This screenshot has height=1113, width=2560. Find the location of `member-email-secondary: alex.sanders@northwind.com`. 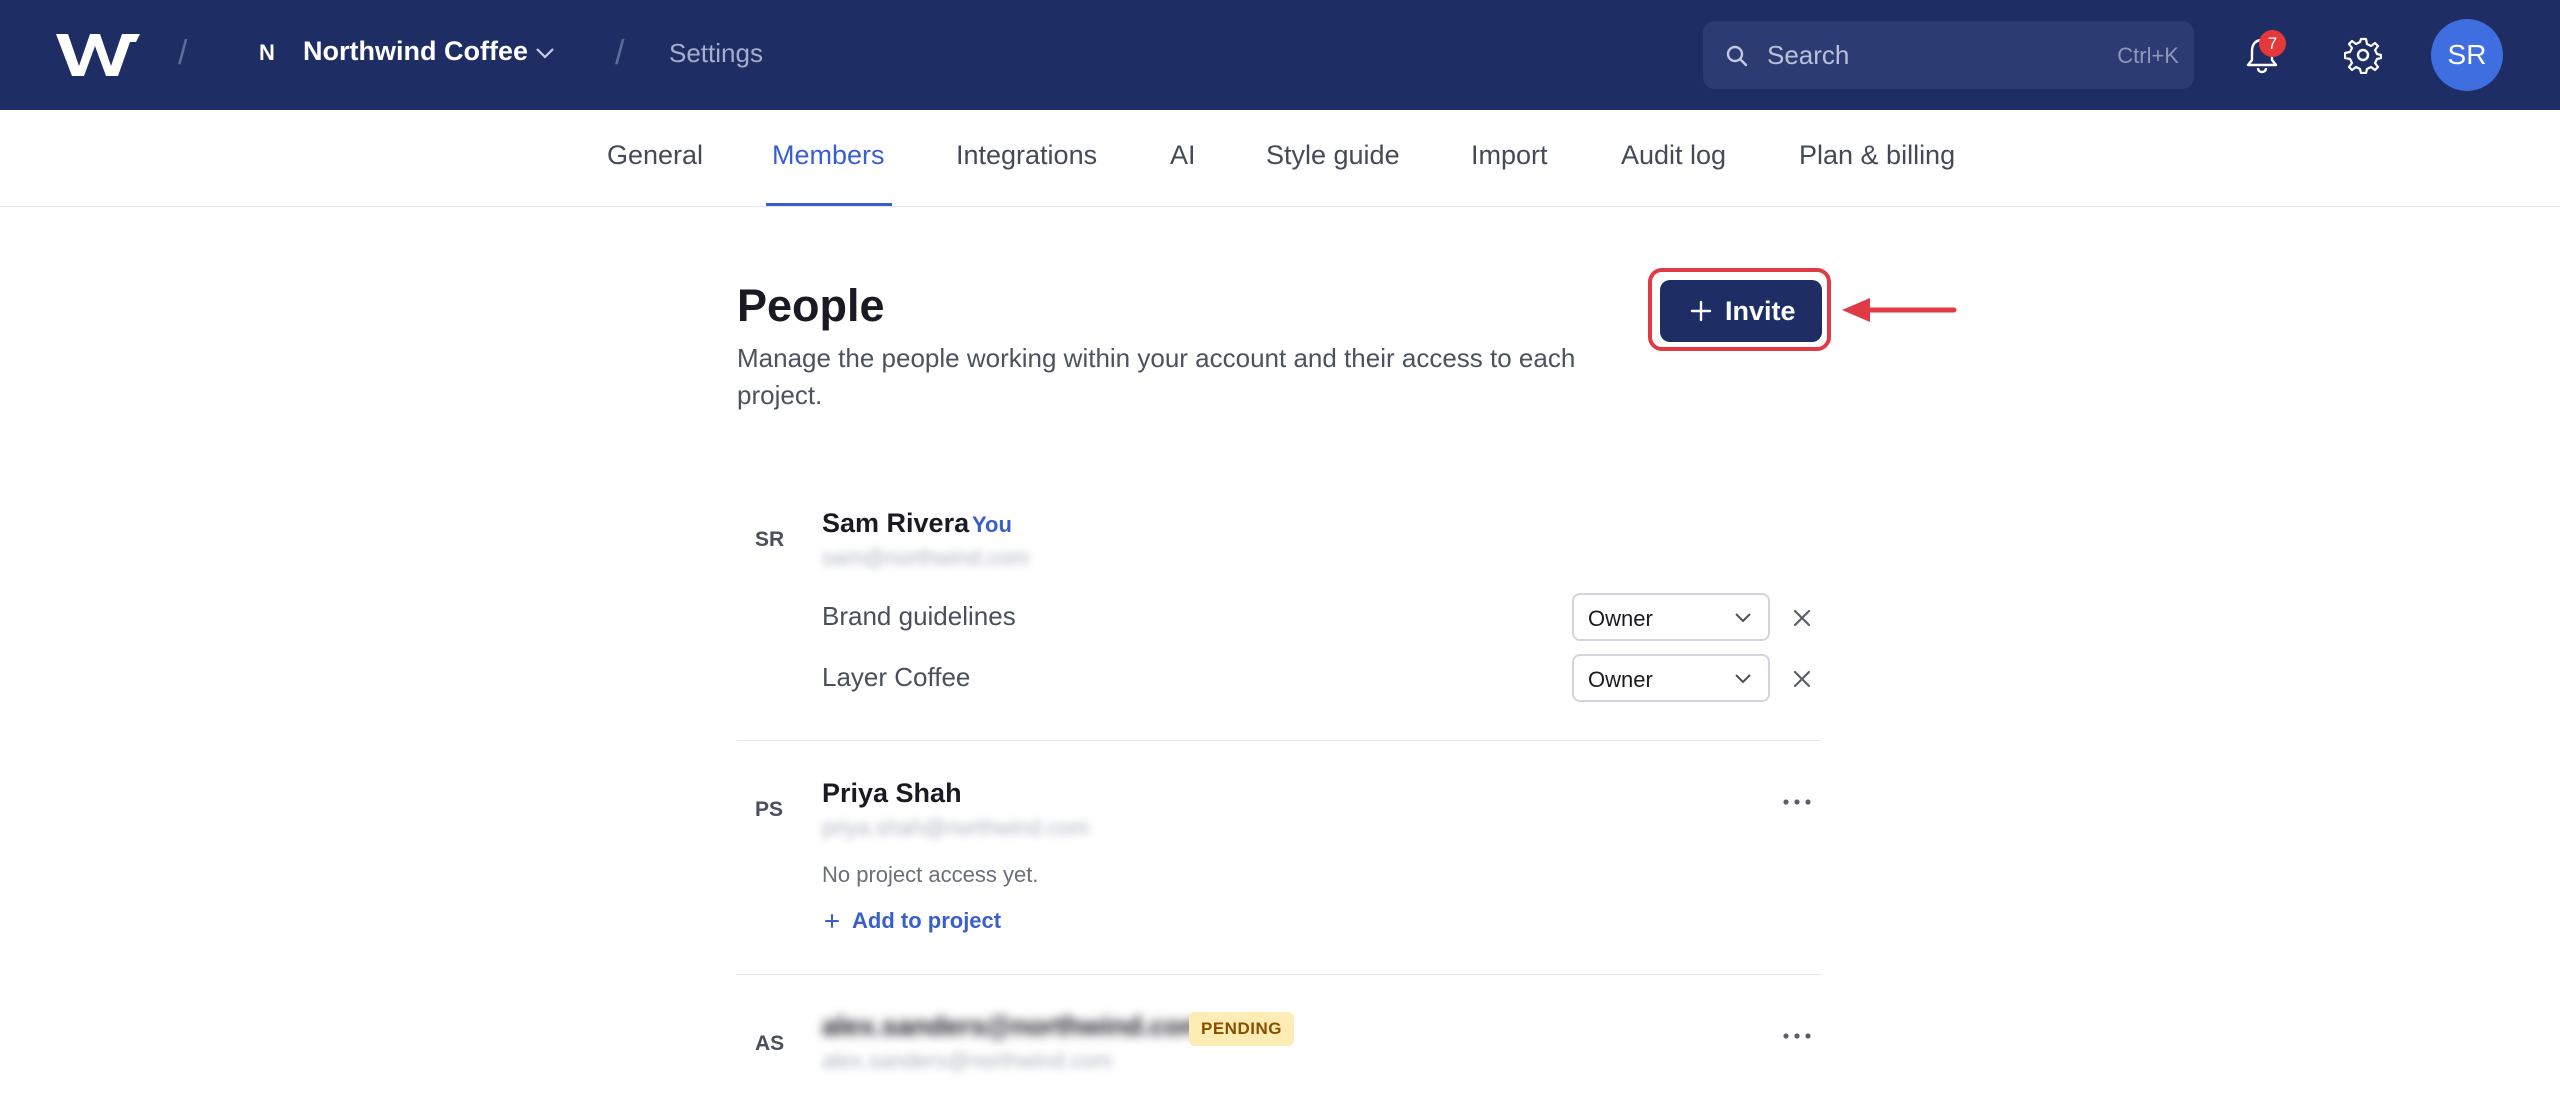

member-email-secondary: alex.sanders@northwind.com is located at coordinates (967, 1060).